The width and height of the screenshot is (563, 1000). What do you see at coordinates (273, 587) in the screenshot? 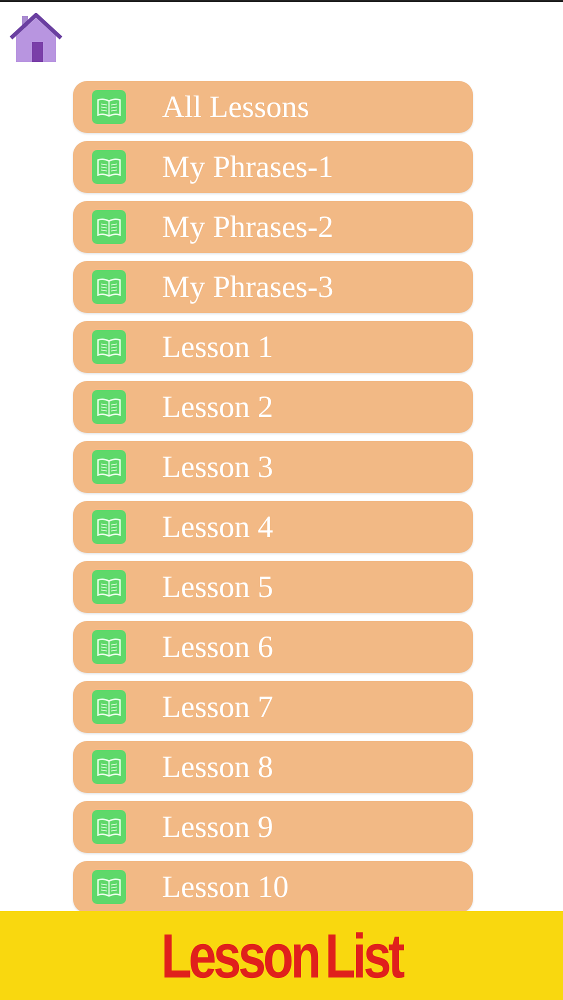
I see `lesson-item: Lesson 5` at bounding box center [273, 587].